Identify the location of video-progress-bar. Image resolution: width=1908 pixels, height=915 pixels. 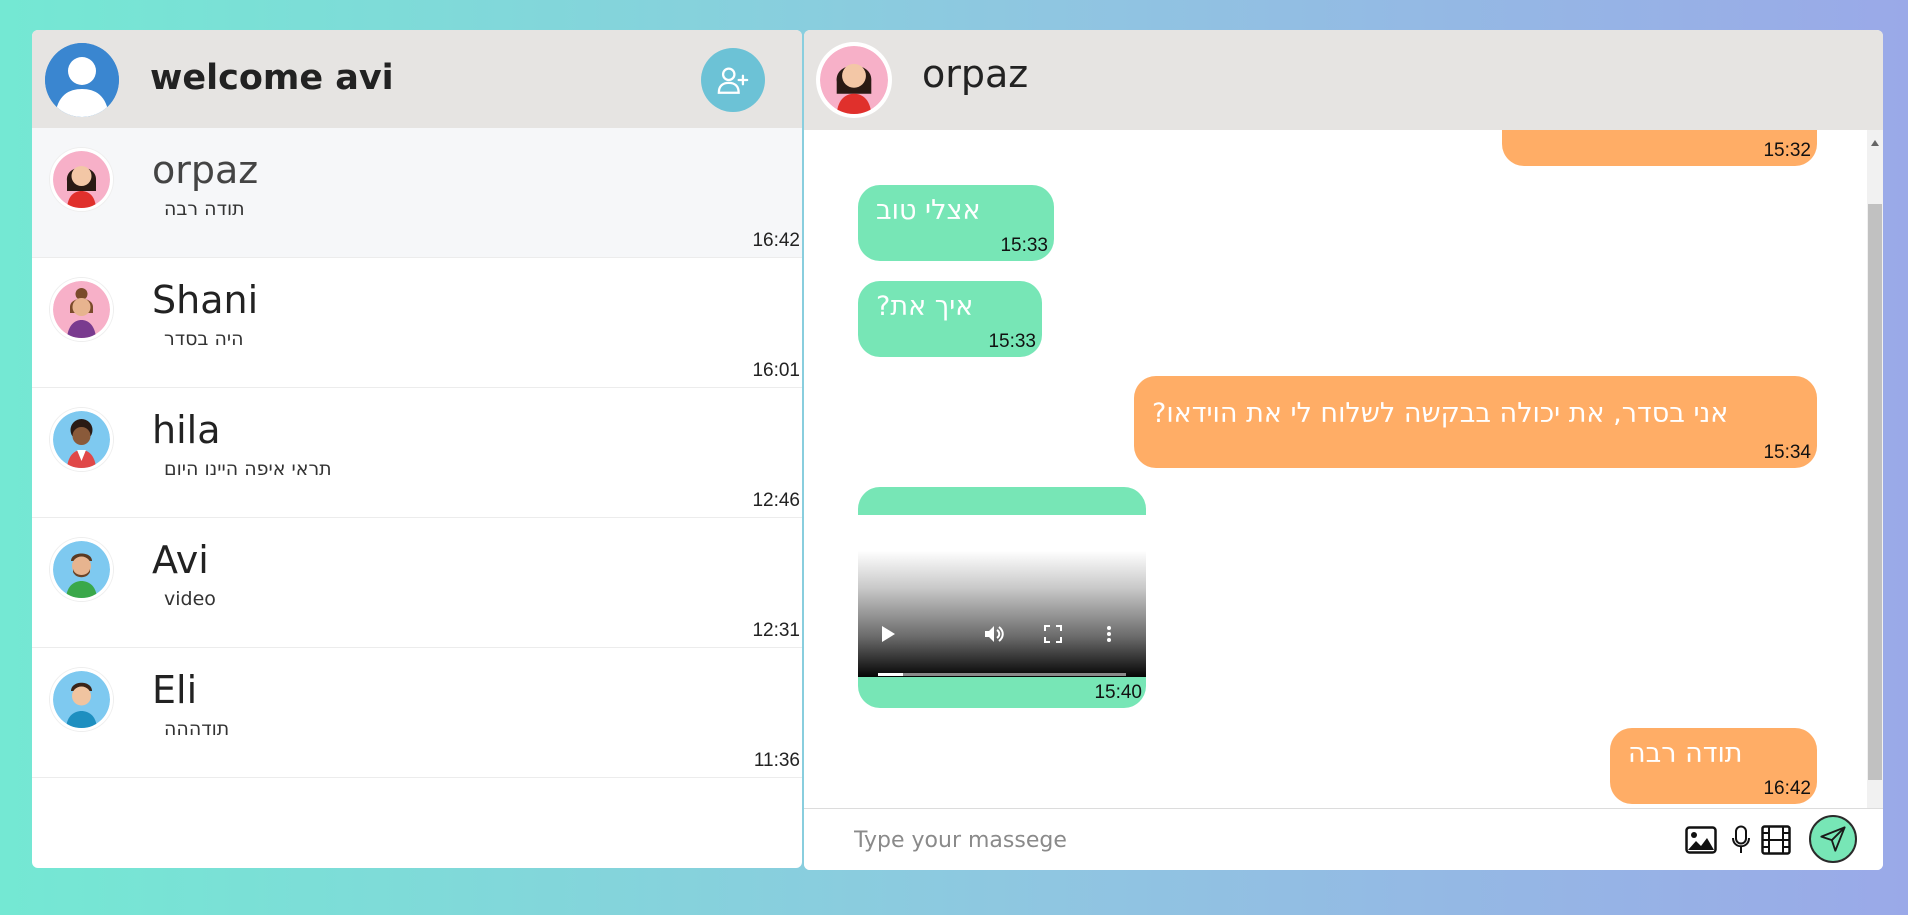
(1002, 674).